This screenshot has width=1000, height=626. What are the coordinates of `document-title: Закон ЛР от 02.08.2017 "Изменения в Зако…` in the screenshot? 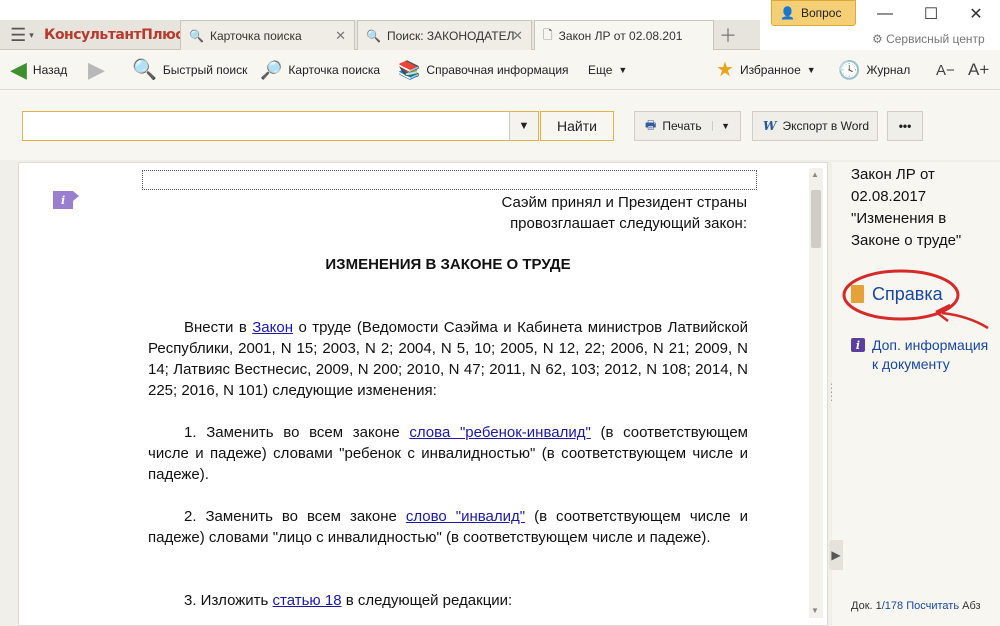 It's located at (906, 207).